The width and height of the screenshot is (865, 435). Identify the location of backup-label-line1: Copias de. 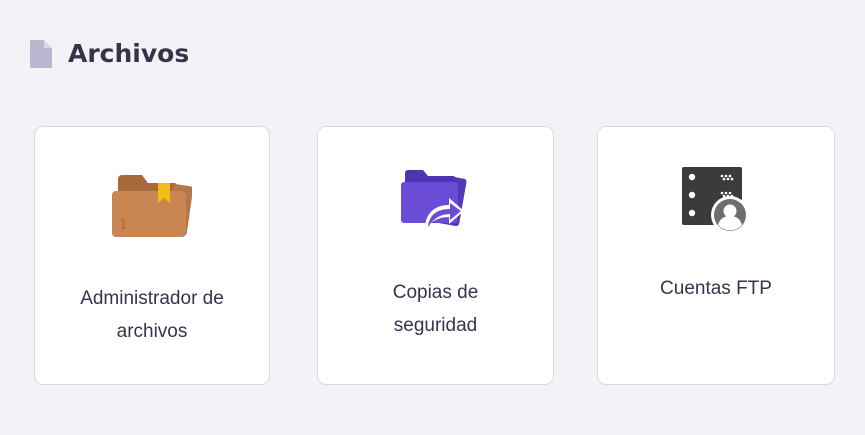
(435, 292).